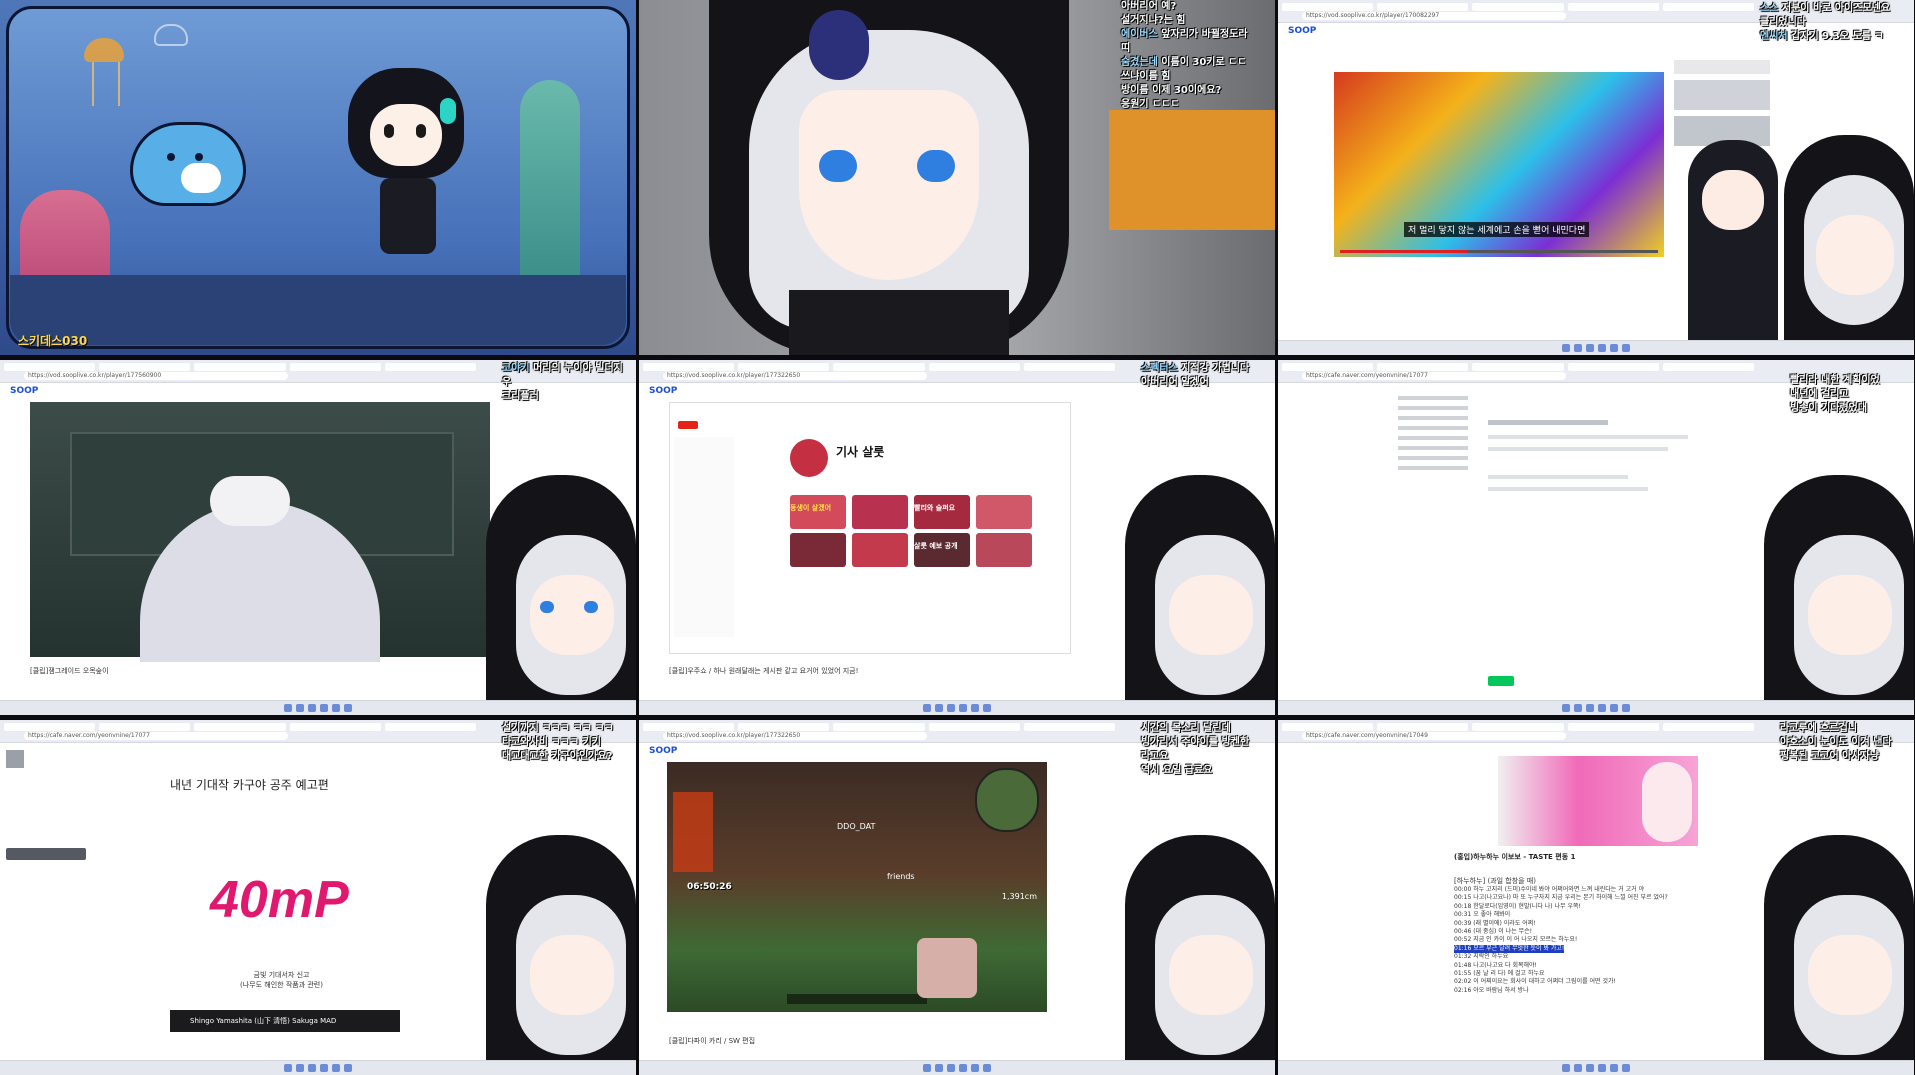 This screenshot has width=1915, height=1075. Describe the element at coordinates (1482, 915) in the screenshot. I see `tracklist-item: 00:31 오 좋아 해봐이` at that location.